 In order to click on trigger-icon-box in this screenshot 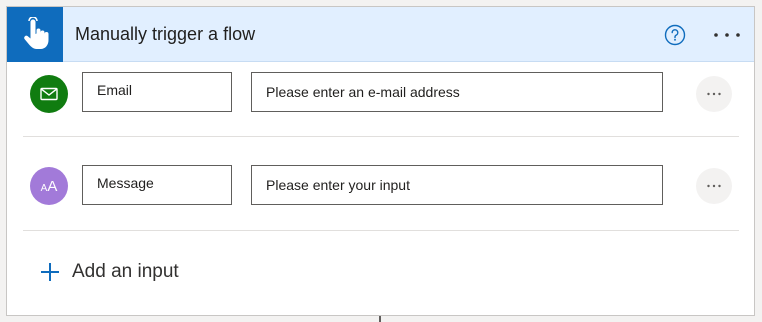, I will do `click(35, 34)`.